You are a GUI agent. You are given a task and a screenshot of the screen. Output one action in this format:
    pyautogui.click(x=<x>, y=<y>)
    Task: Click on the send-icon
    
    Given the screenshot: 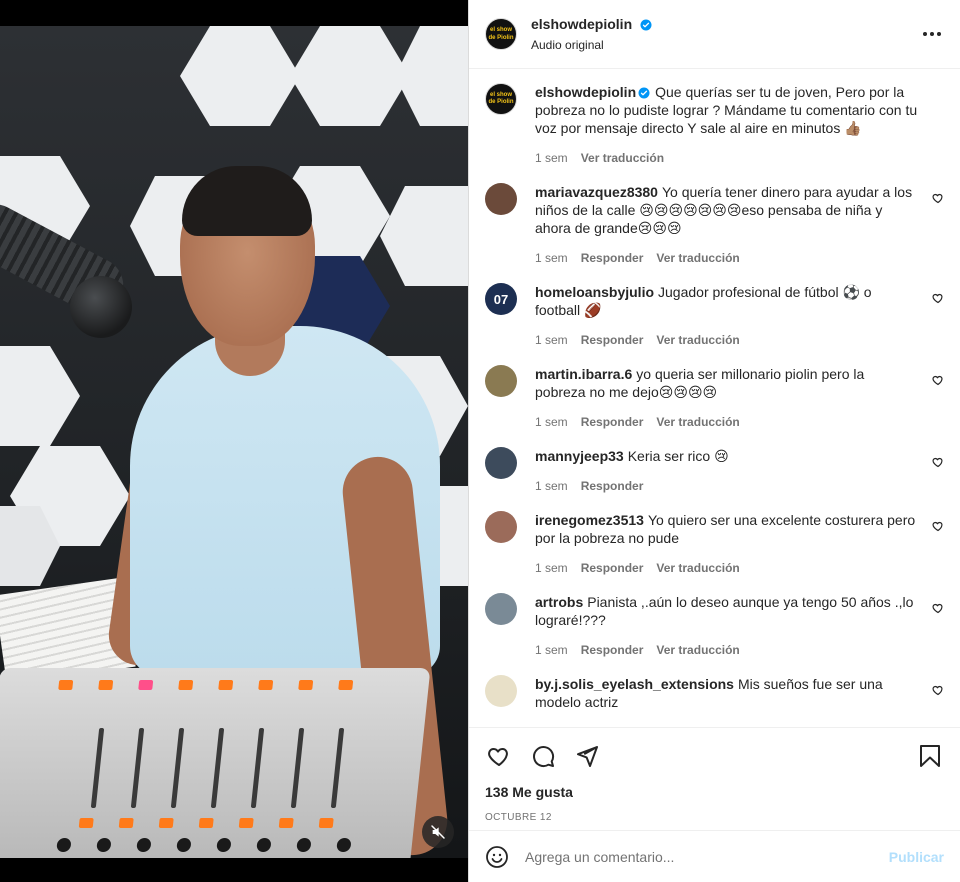 What is the action you would take?
    pyautogui.click(x=587, y=756)
    